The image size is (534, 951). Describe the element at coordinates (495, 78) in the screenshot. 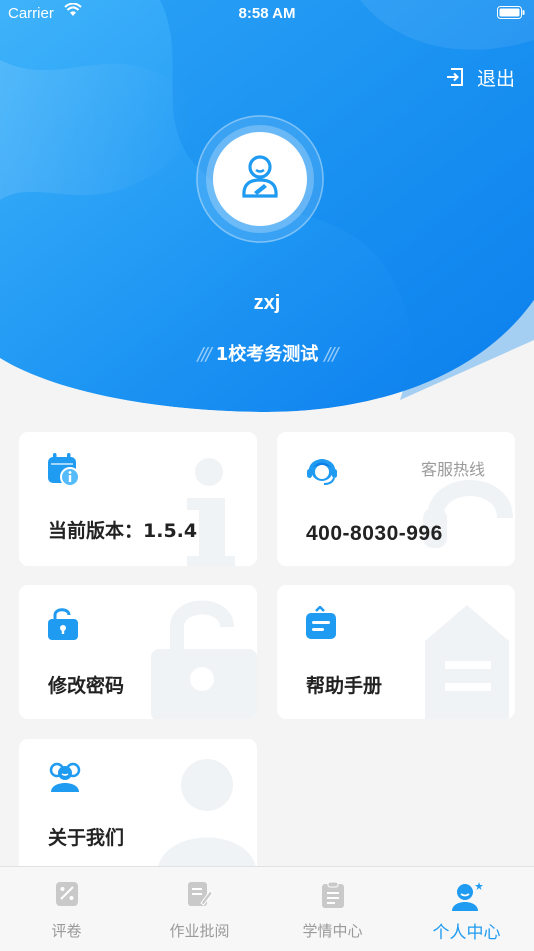

I see `logout-label: 退出` at that location.